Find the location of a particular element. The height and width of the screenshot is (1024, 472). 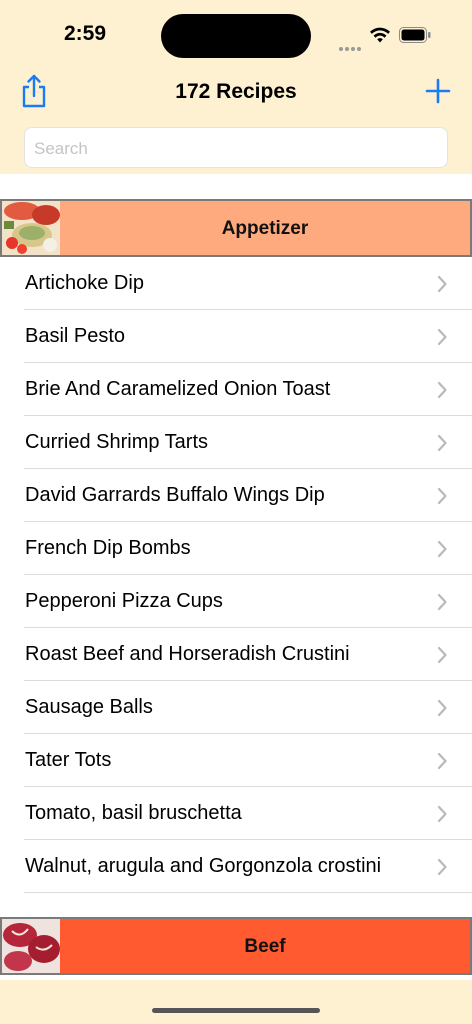

dynamic-island is located at coordinates (236, 36).